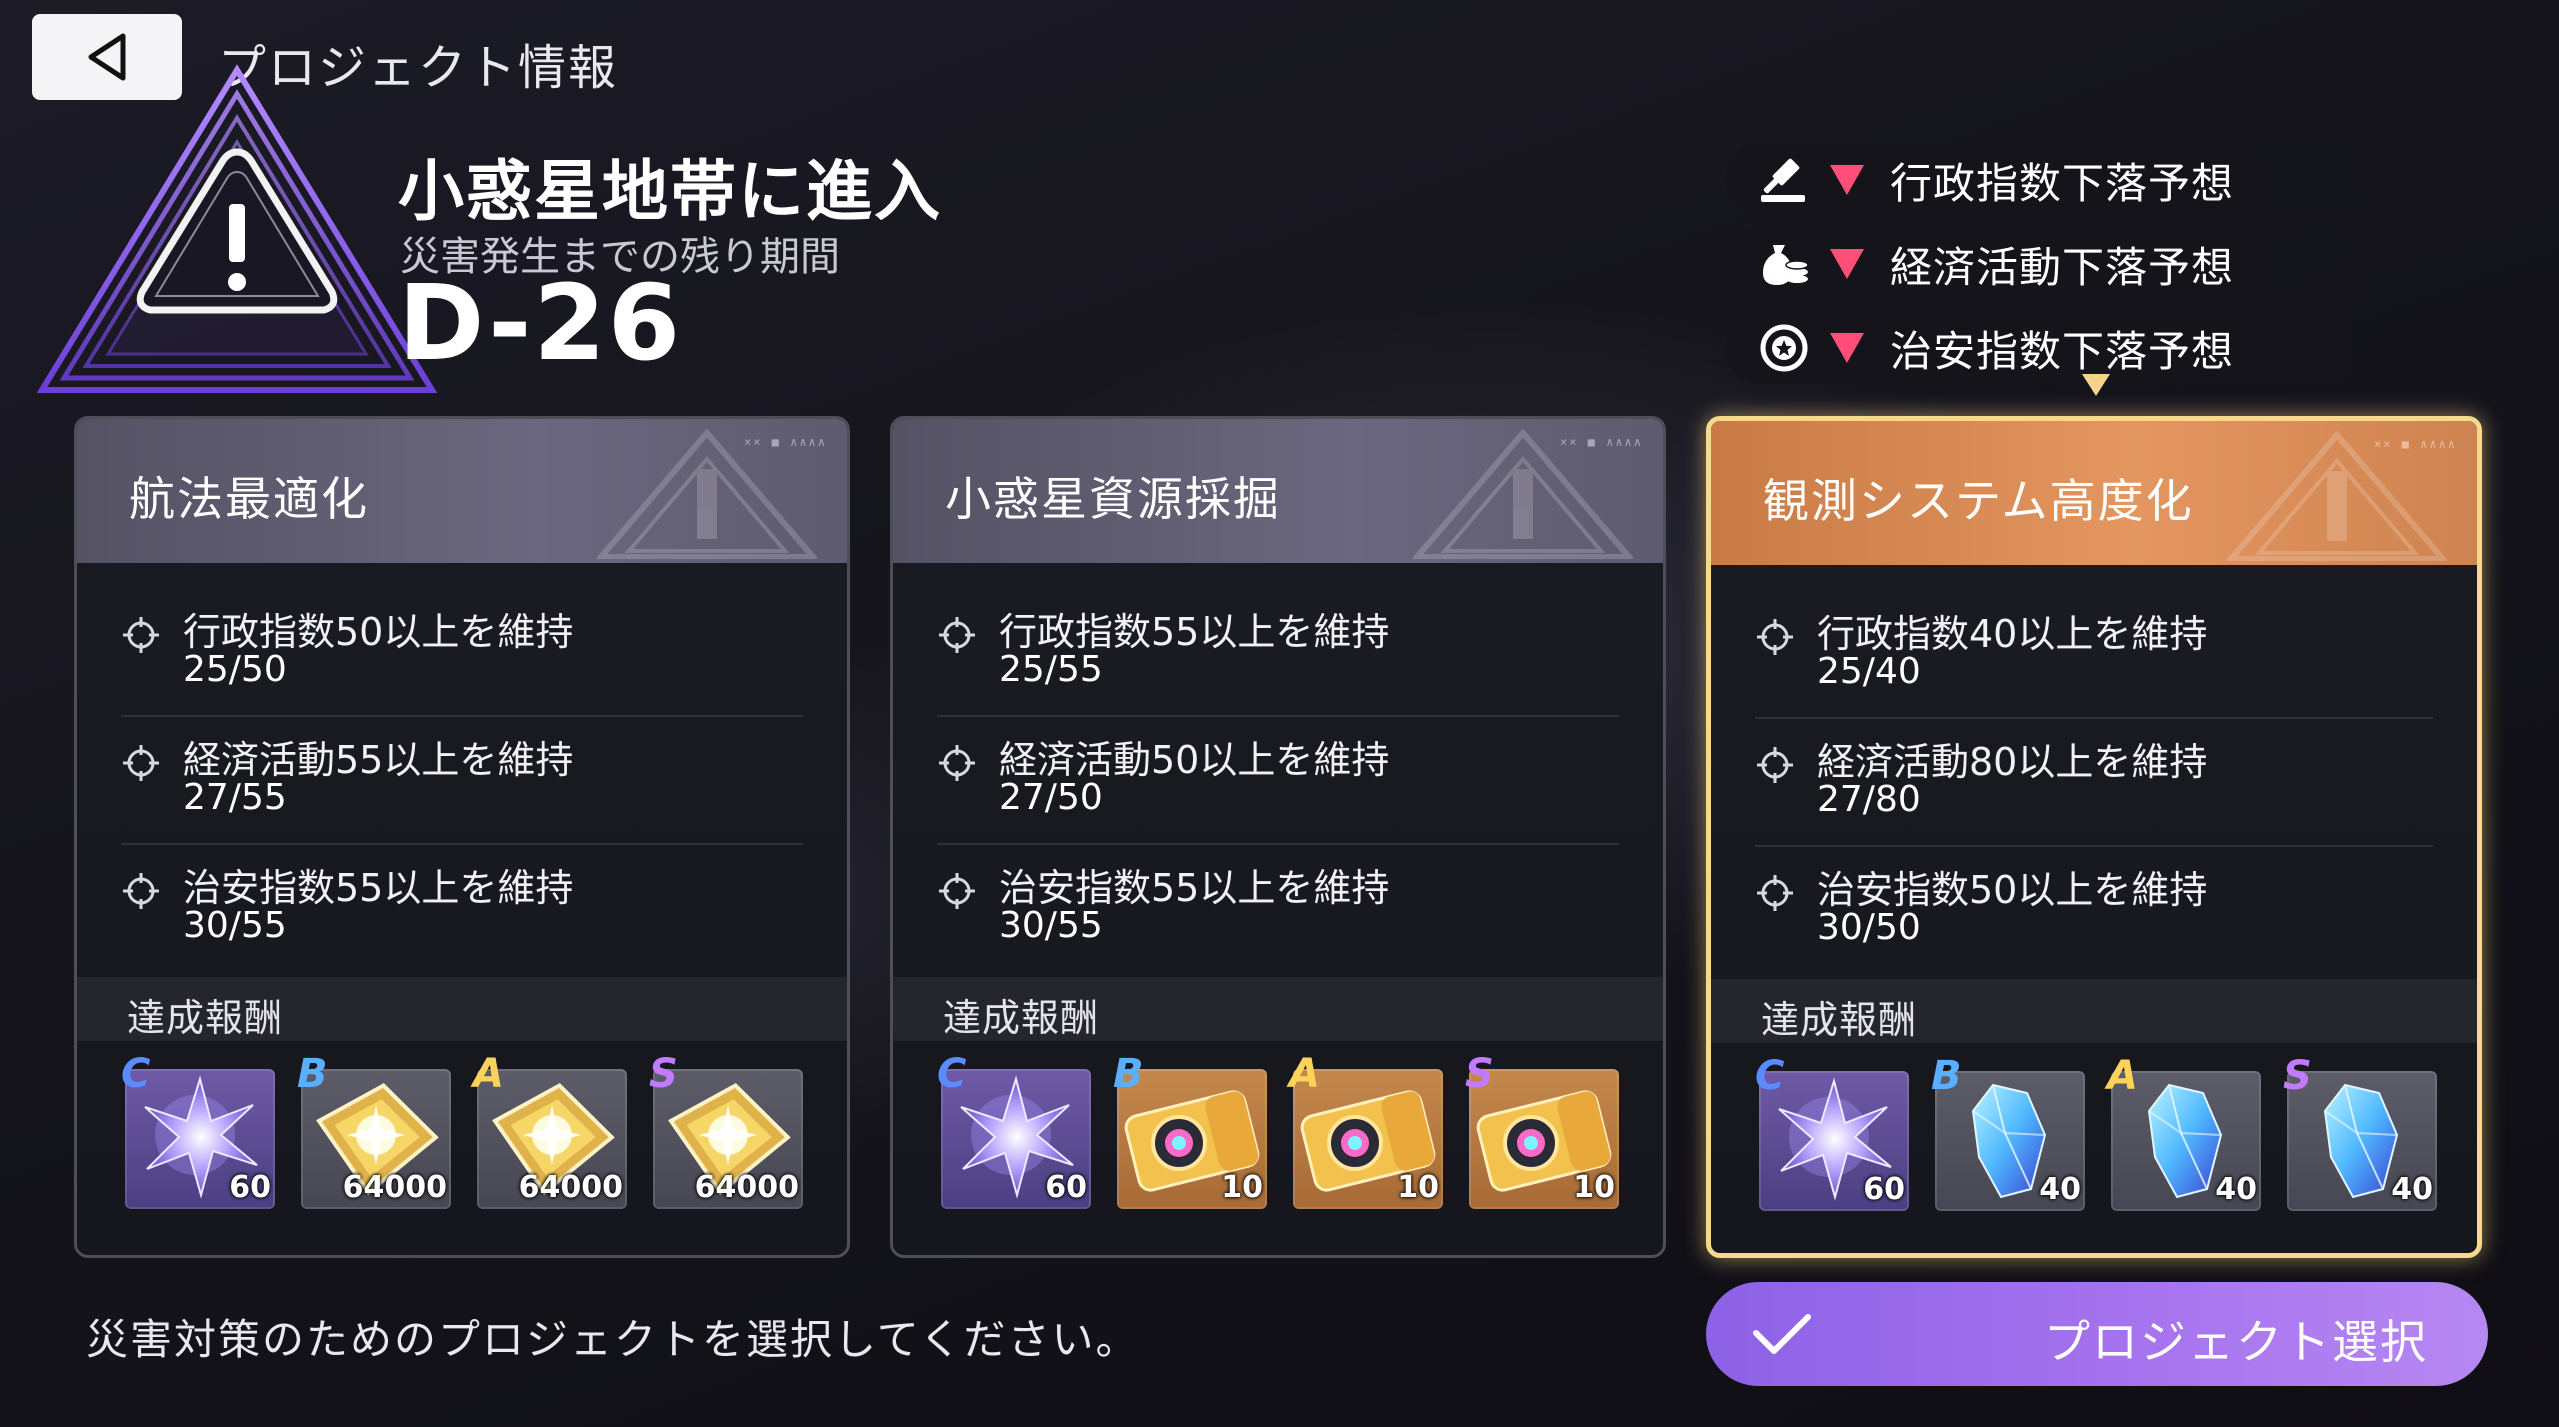 The width and height of the screenshot is (2559, 1427). What do you see at coordinates (462, 652) in the screenshot?
I see `project-condition: 行政指数50以上を維持 25/50` at bounding box center [462, 652].